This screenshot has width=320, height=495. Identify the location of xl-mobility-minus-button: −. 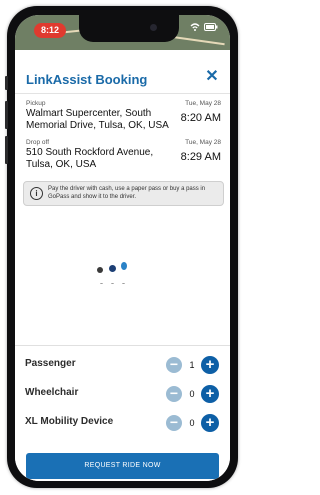
(174, 423).